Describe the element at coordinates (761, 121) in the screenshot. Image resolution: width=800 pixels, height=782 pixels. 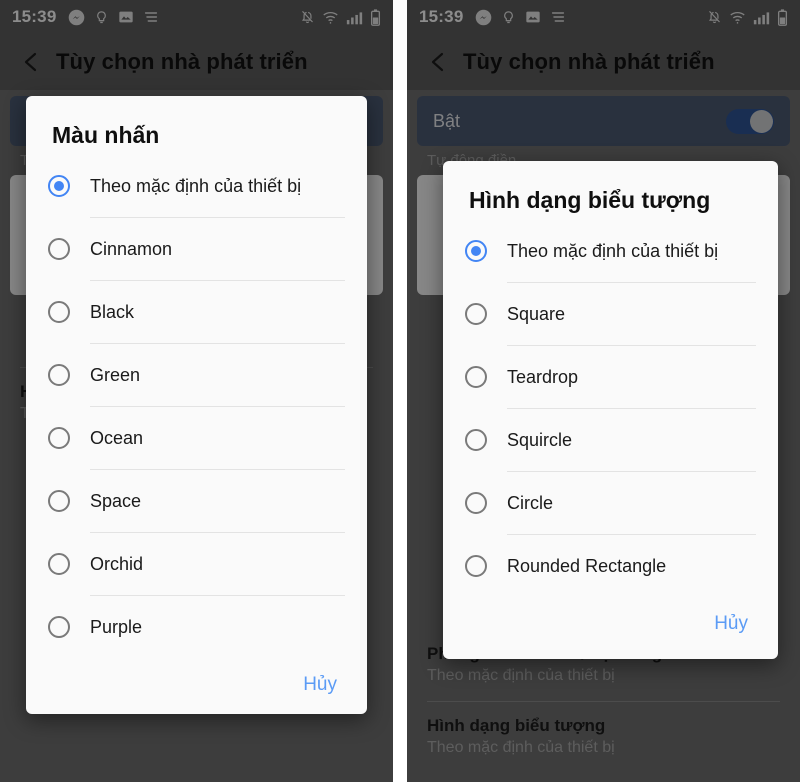
I see `switch-knob` at that location.